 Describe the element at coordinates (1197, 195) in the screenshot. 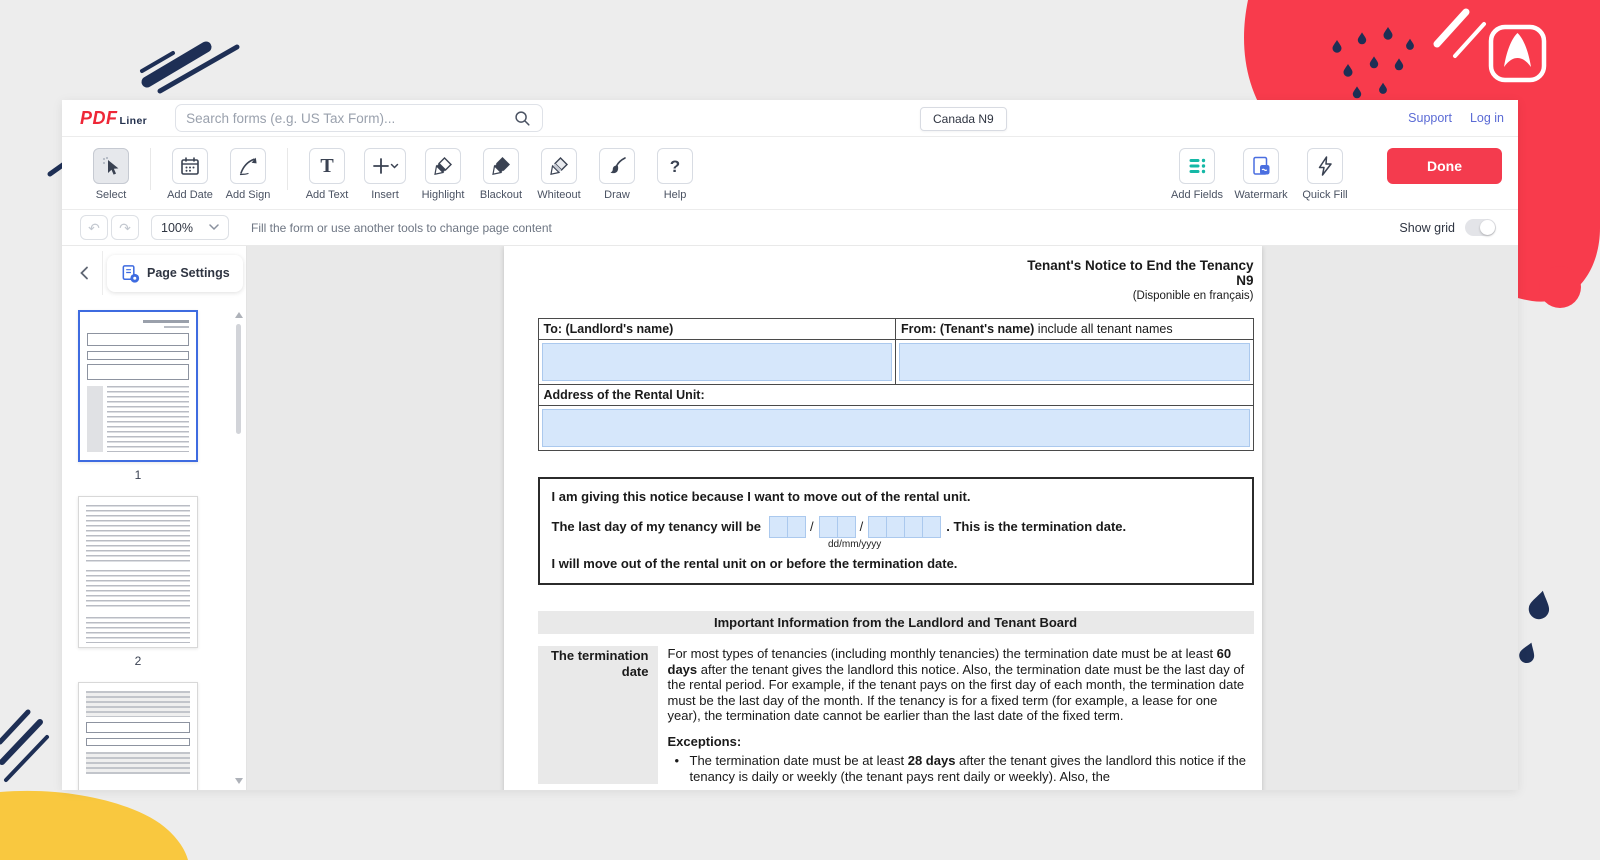

I see `tool-label: Add Fields` at that location.